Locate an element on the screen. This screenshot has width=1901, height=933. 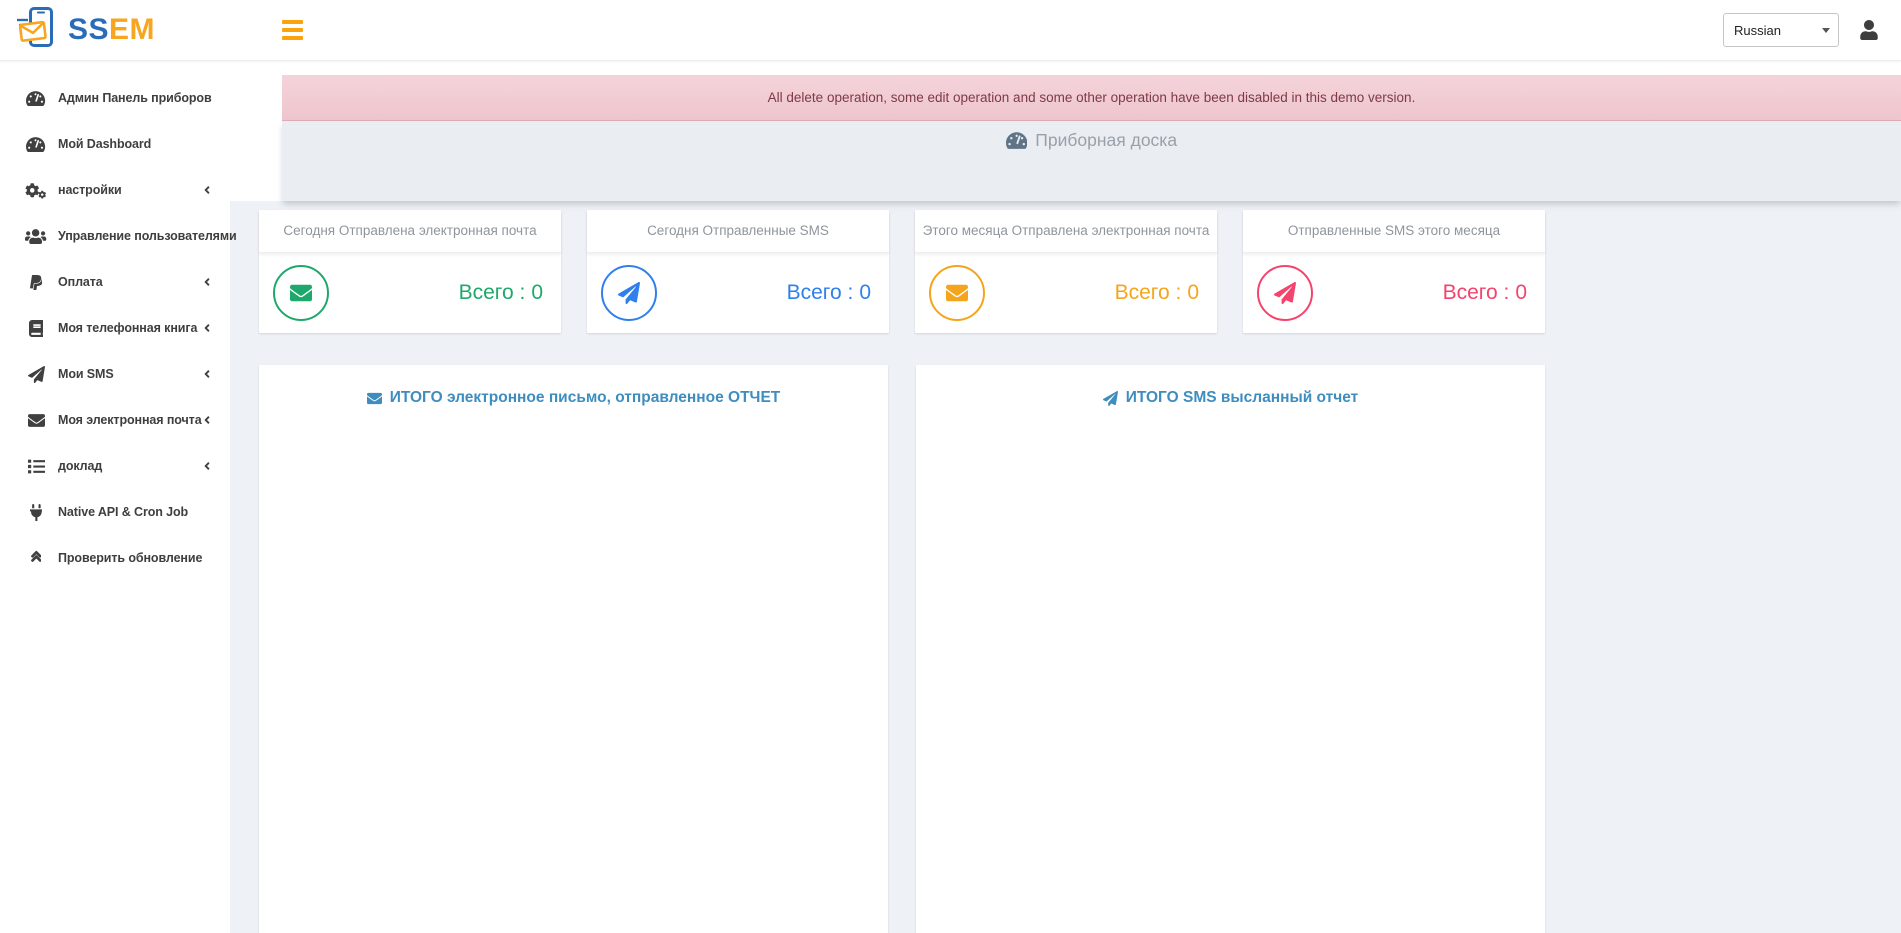
sidebar-item: Моя телефонная книга is located at coordinates (115, 328).